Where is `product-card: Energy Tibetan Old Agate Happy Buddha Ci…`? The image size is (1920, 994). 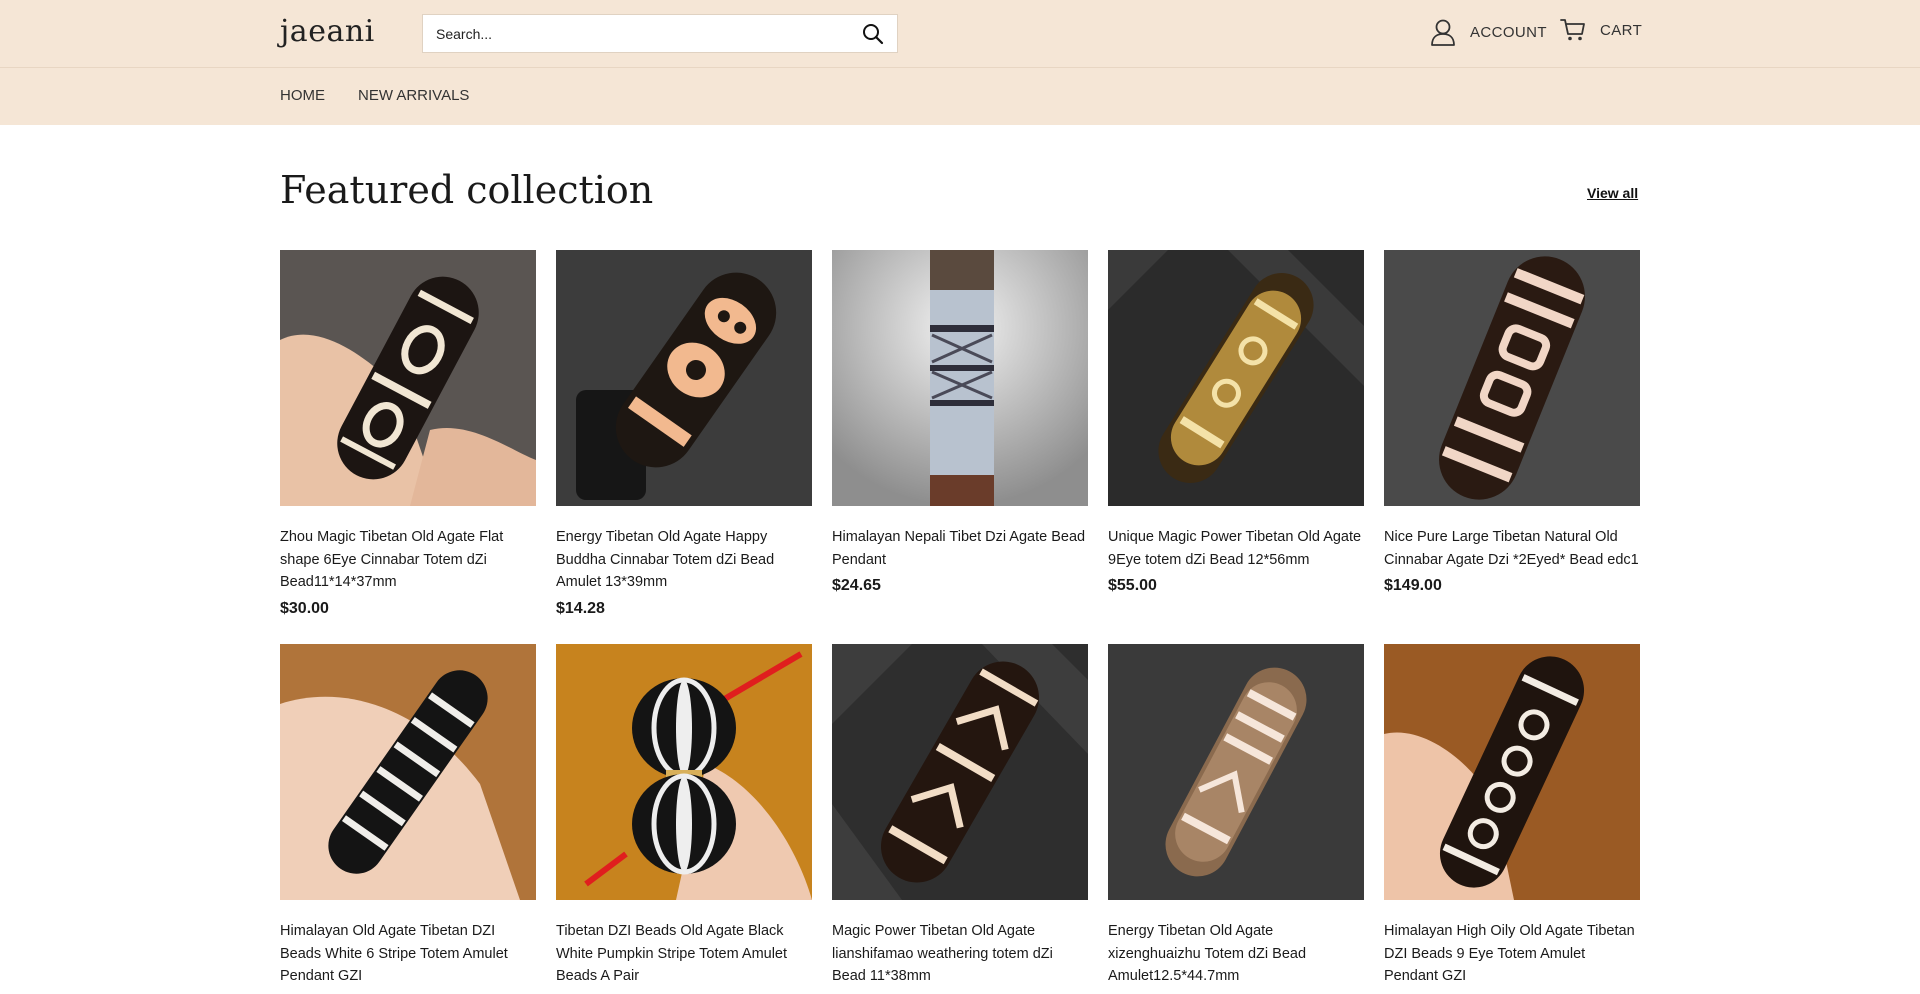 product-card: Energy Tibetan Old Agate Happy Buddha Ci… is located at coordinates (684, 434).